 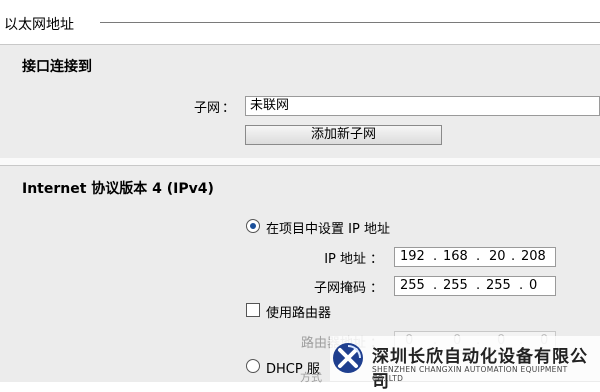 What do you see at coordinates (311, 377) in the screenshot?
I see `dhcp-subtext: 方式` at bounding box center [311, 377].